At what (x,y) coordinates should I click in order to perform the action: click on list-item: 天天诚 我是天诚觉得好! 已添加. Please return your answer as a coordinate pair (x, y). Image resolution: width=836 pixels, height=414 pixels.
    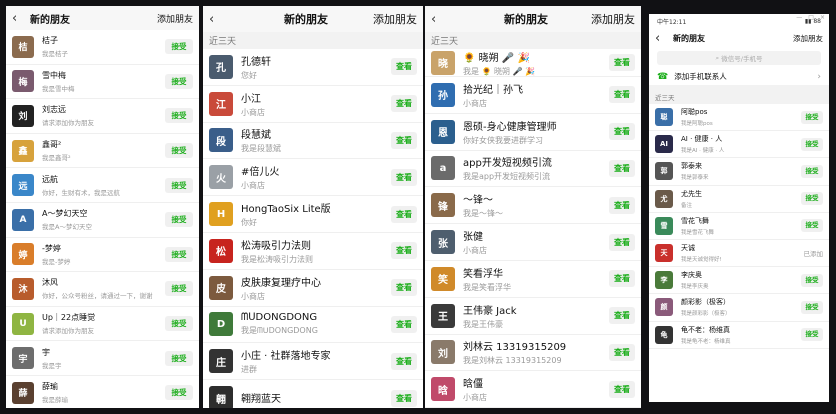
    Looking at the image, I should click on (739, 254).